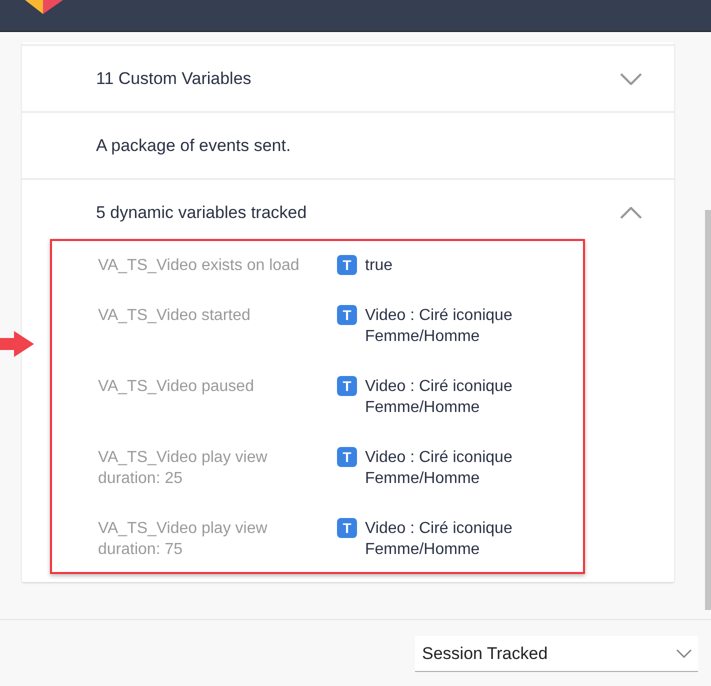 Image resolution: width=711 pixels, height=686 pixels. I want to click on session-dropdown: Session Tracked, so click(556, 654).